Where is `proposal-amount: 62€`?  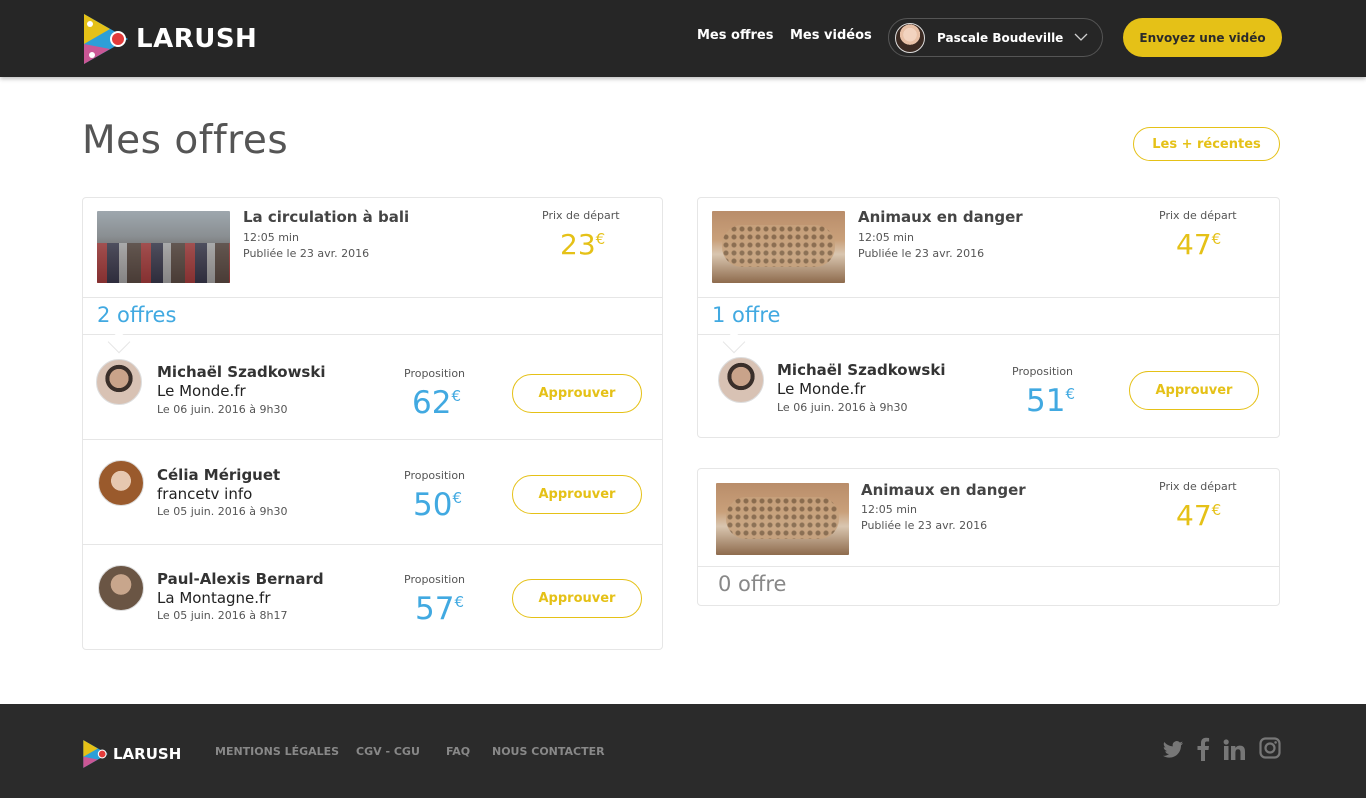
proposal-amount: 62€ is located at coordinates (436, 403).